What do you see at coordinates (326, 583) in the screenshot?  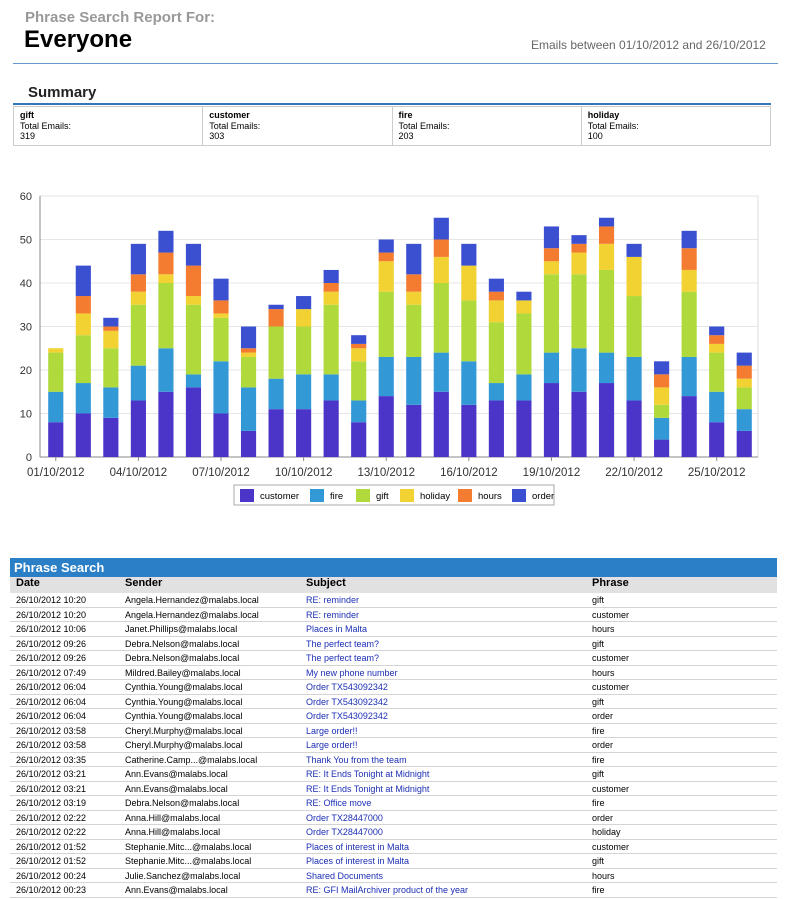 I see `column-header-subject: Subject` at bounding box center [326, 583].